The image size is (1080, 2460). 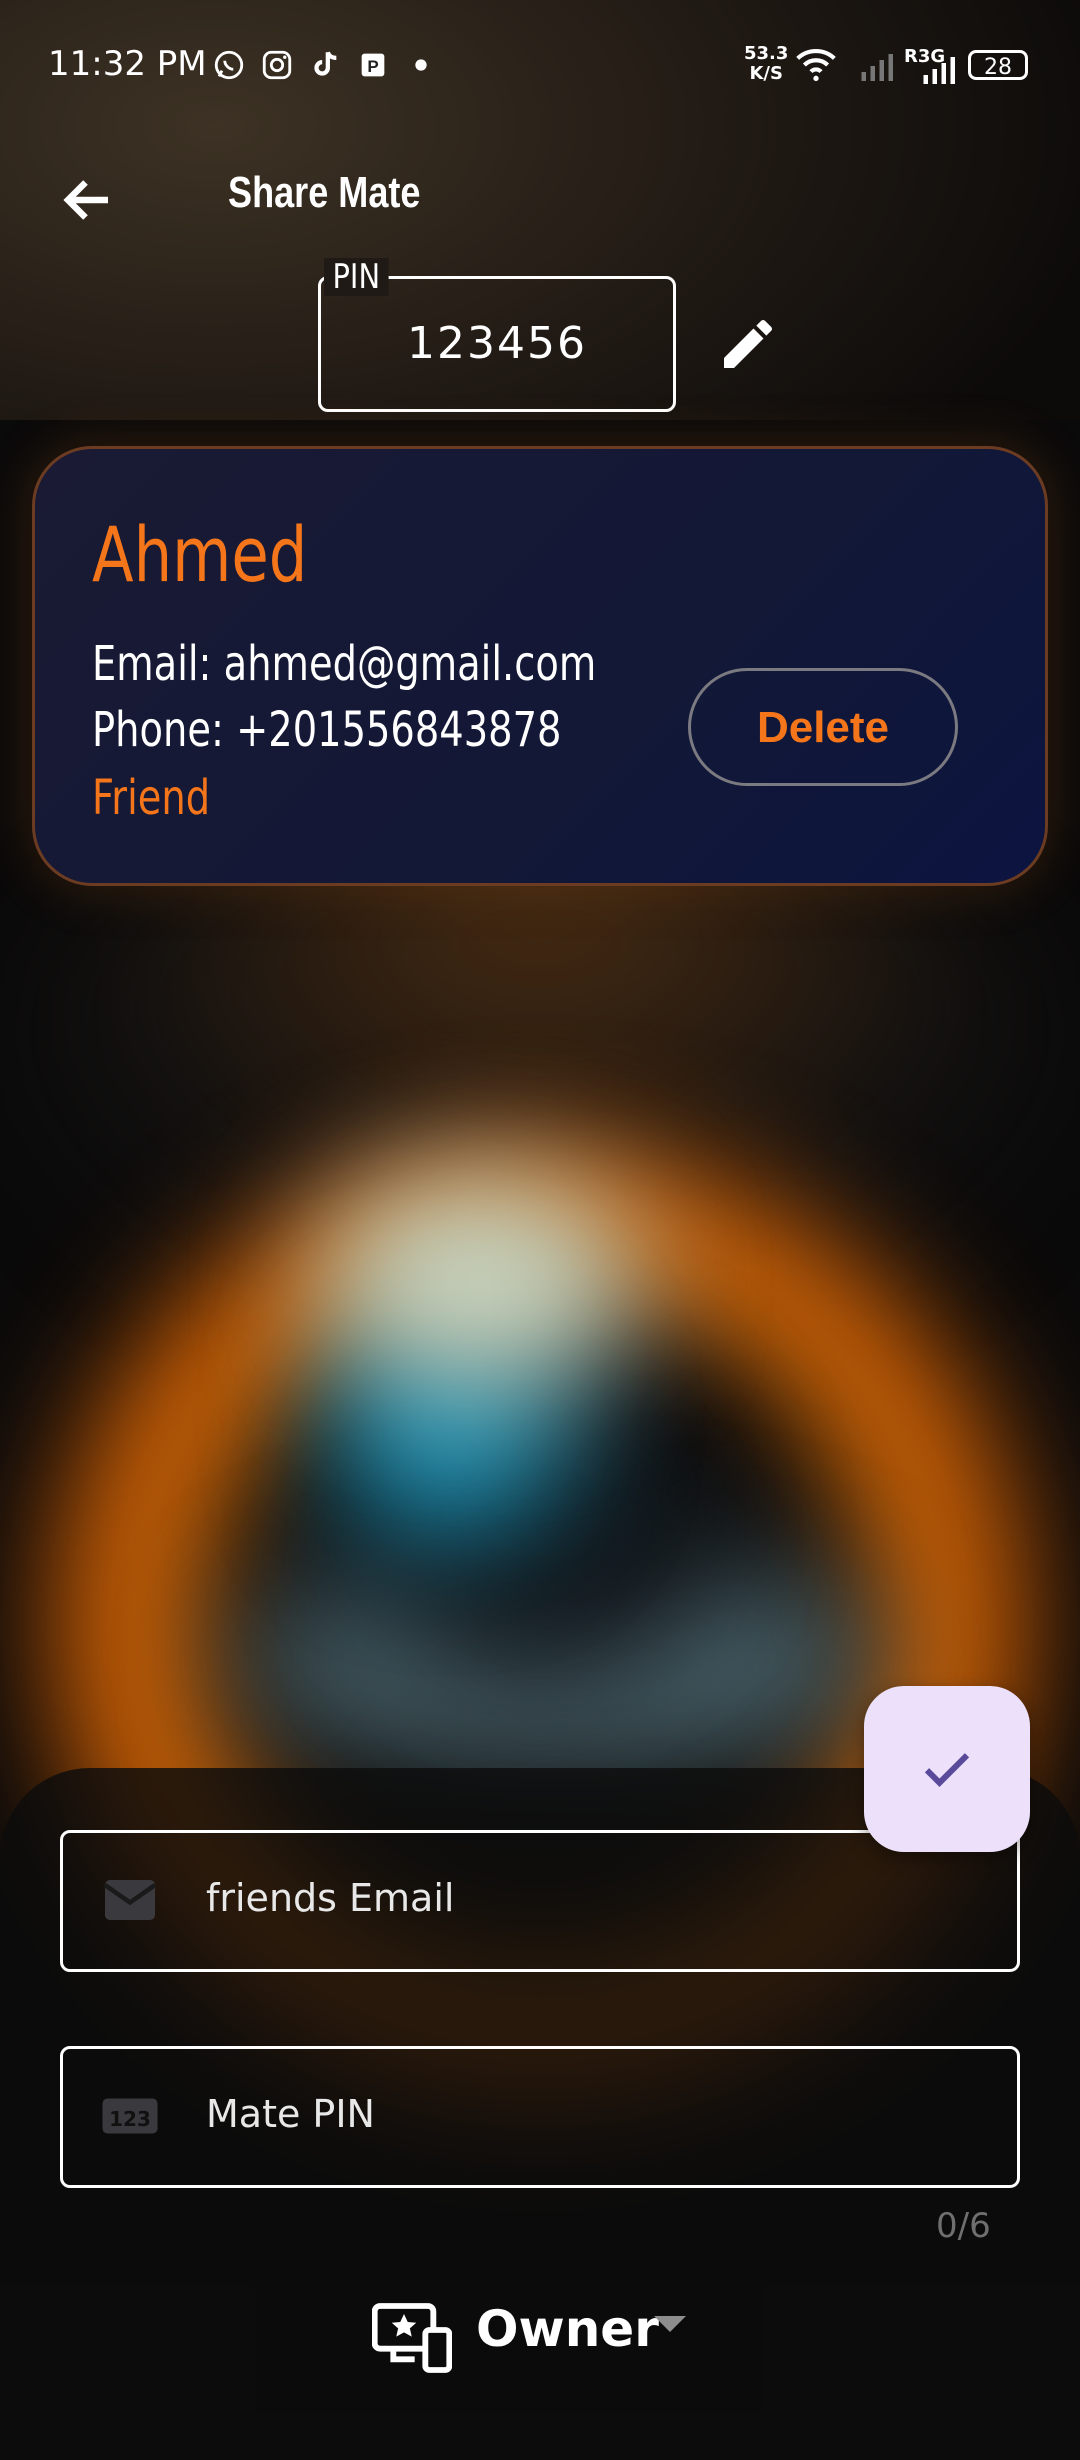 I want to click on svg-text: 123, so click(x=130, y=2119).